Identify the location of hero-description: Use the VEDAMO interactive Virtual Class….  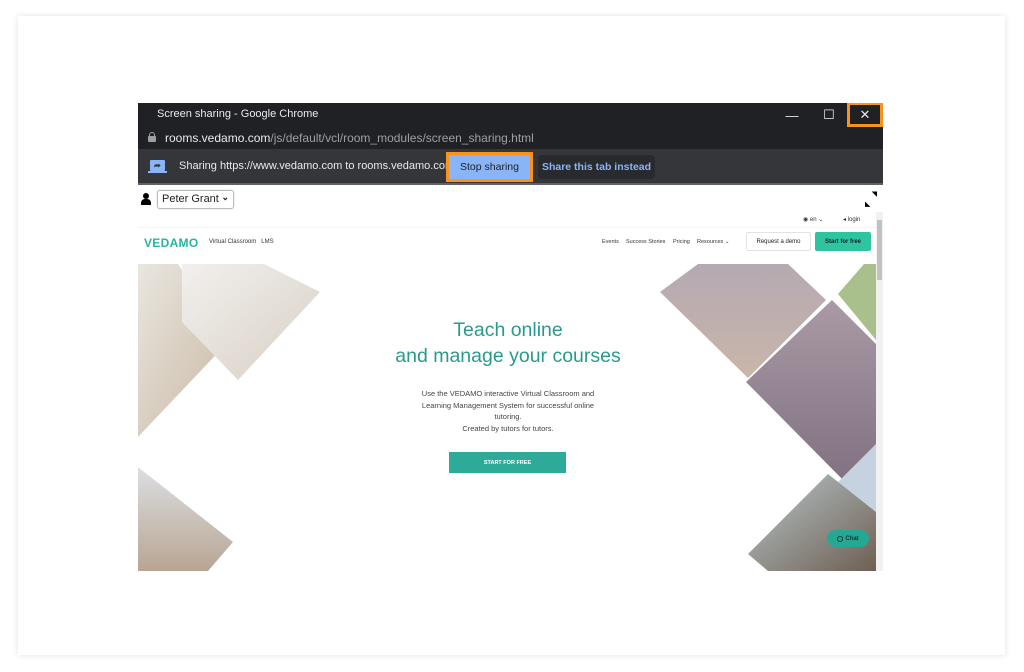
(508, 411).